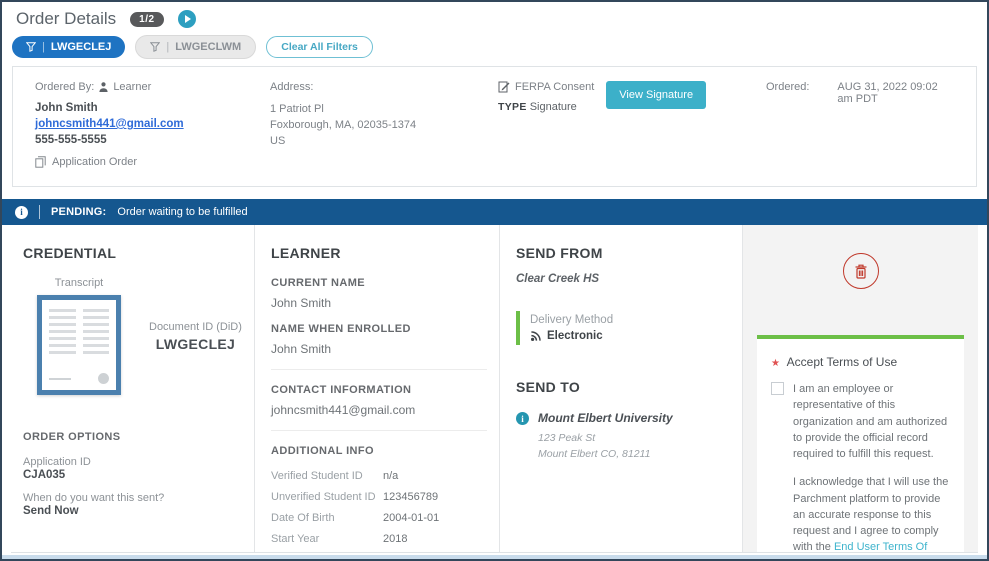 Image resolution: width=989 pixels, height=561 pixels. I want to click on next-order-button, so click(186, 19).